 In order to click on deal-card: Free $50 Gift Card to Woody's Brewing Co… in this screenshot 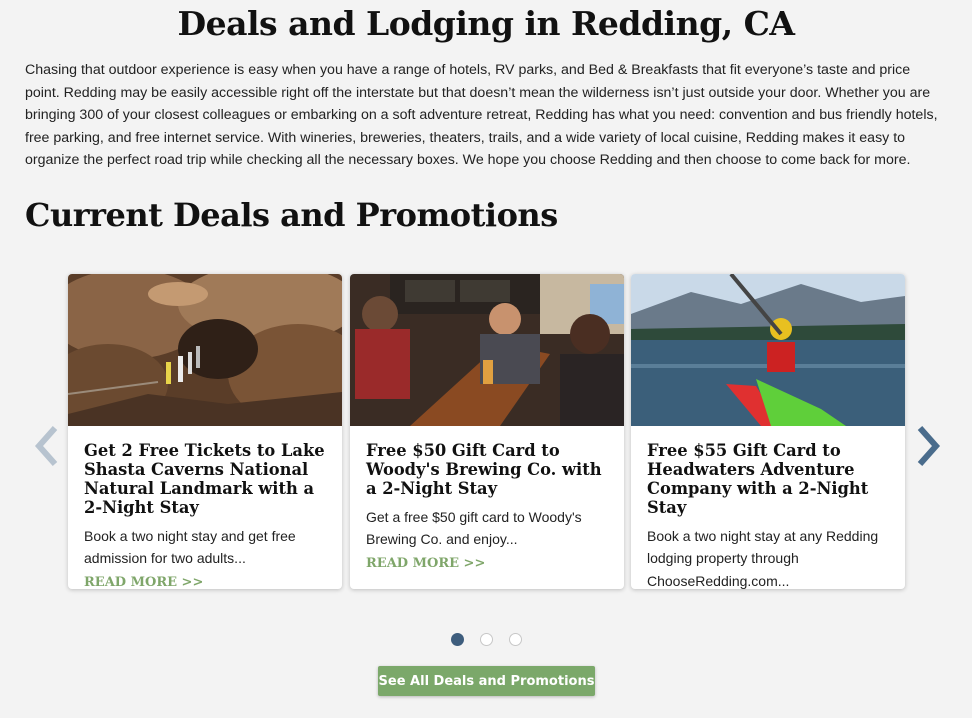, I will do `click(487, 431)`.